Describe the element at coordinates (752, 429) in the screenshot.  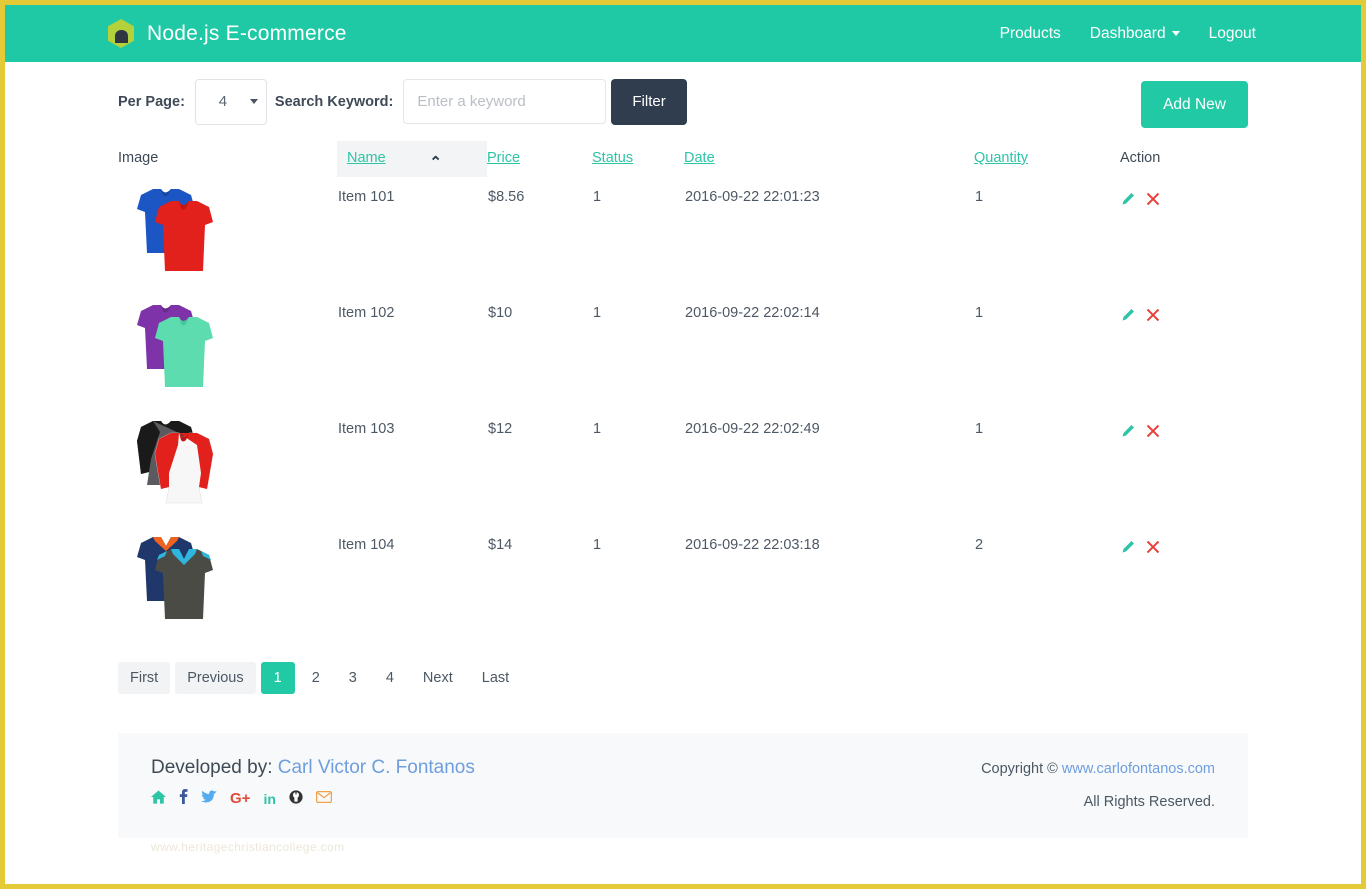
I see `cell-date: 2016-09-22 22:02:49` at that location.